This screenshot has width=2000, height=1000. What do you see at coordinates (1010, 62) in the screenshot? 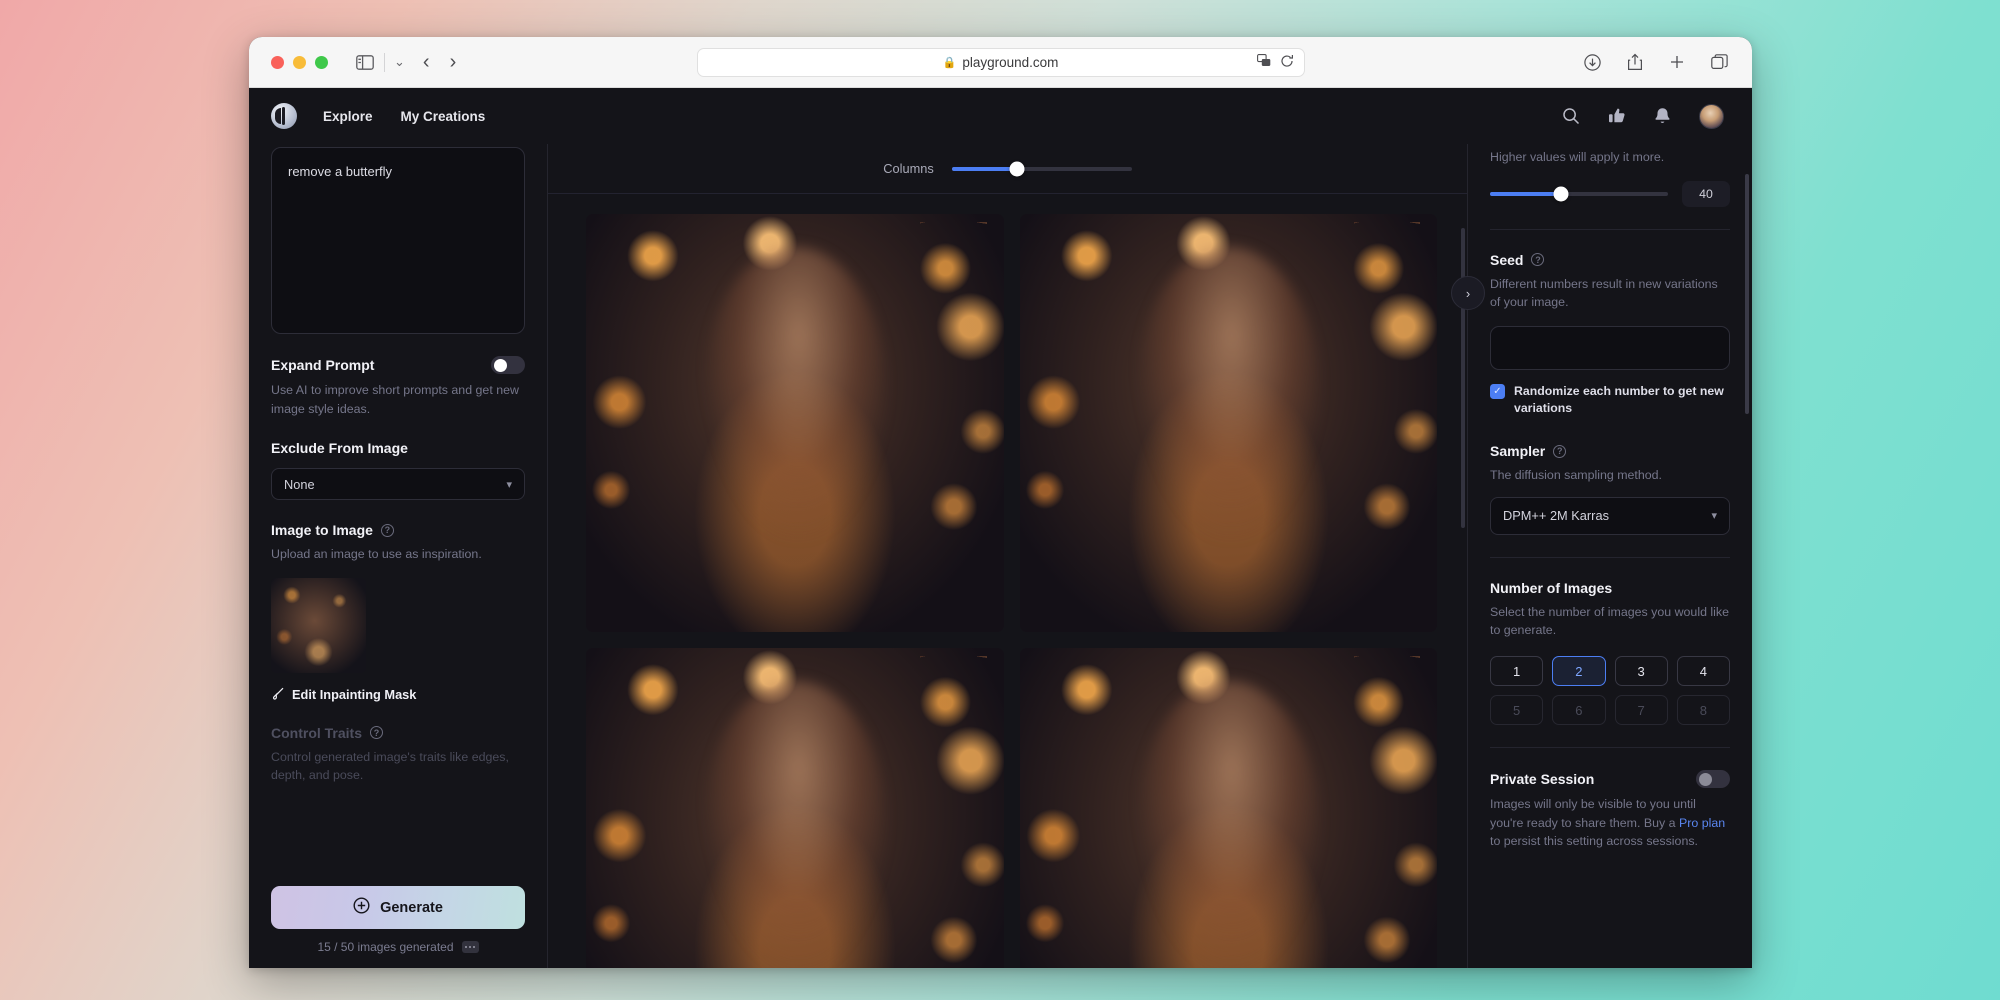
I see `address-bar-url: playground.com` at bounding box center [1010, 62].